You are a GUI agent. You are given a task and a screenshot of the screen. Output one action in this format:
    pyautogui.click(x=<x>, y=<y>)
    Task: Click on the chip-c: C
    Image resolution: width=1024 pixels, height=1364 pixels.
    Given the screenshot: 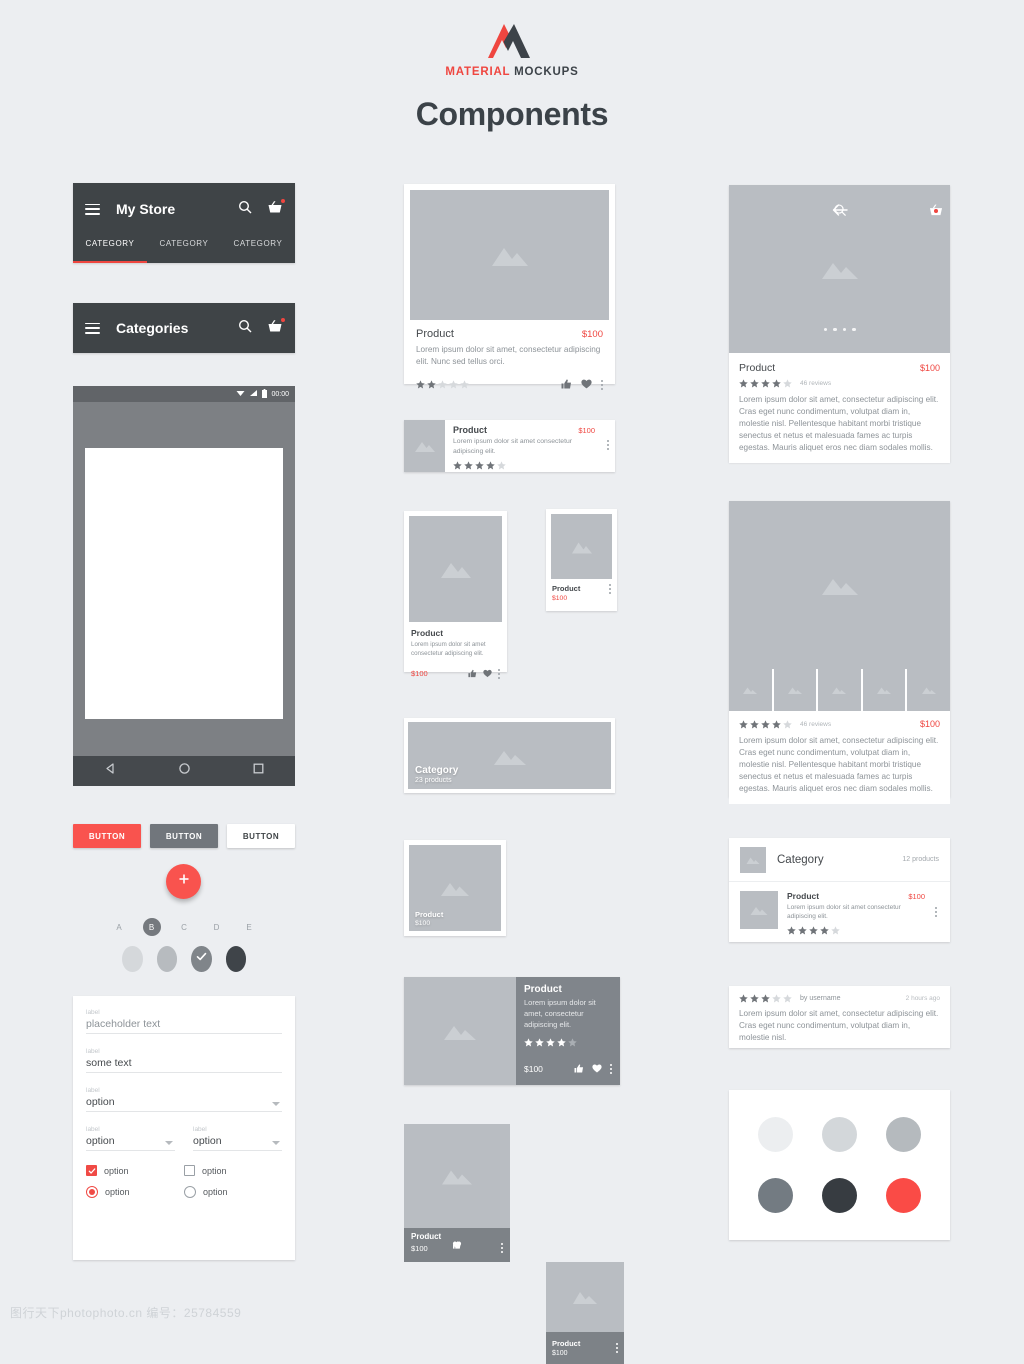 What is the action you would take?
    pyautogui.click(x=184, y=927)
    